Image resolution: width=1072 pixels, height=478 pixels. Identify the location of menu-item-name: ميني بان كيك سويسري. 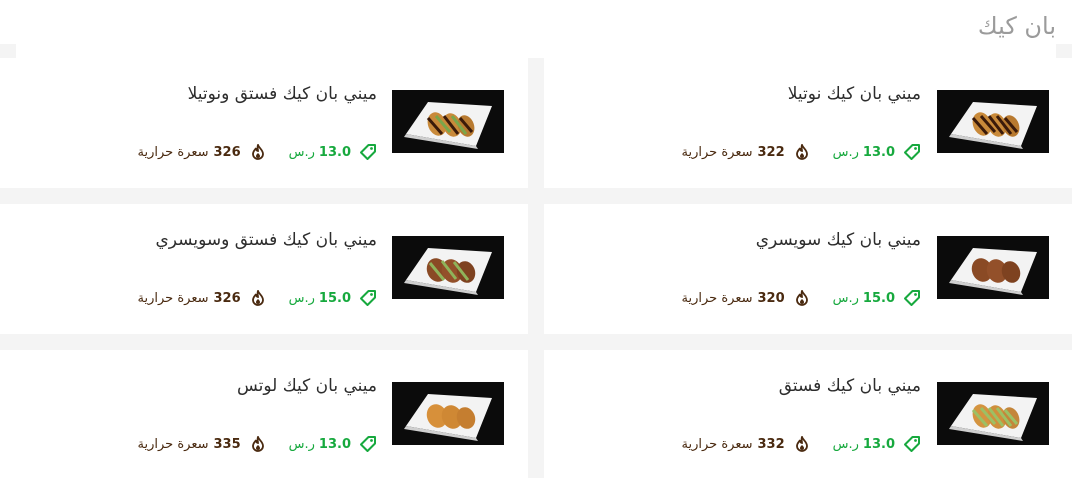
(838, 240).